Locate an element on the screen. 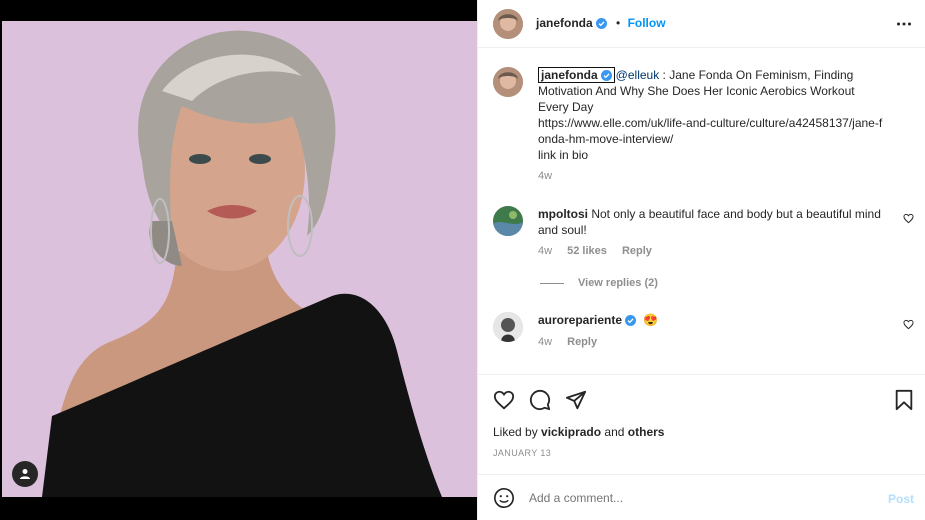 The width and height of the screenshot is (925, 520). save-button is located at coordinates (904, 401).